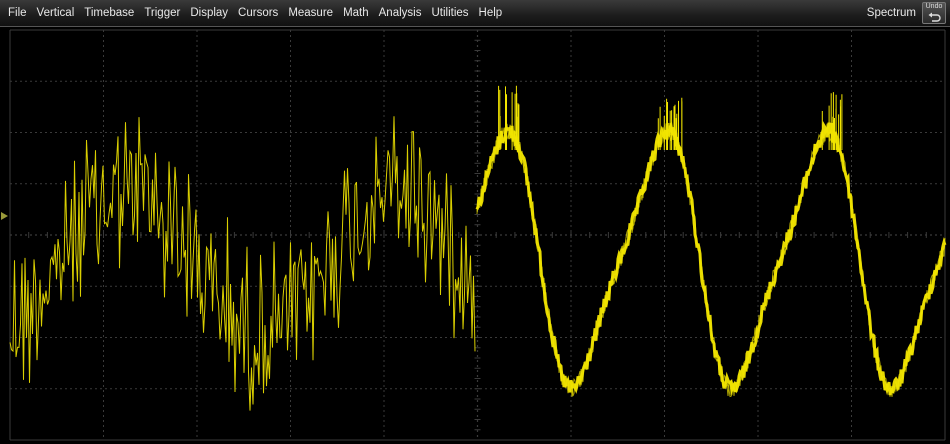 The width and height of the screenshot is (950, 444). Describe the element at coordinates (934, 17) in the screenshot. I see `undo-arrow-icon` at that location.